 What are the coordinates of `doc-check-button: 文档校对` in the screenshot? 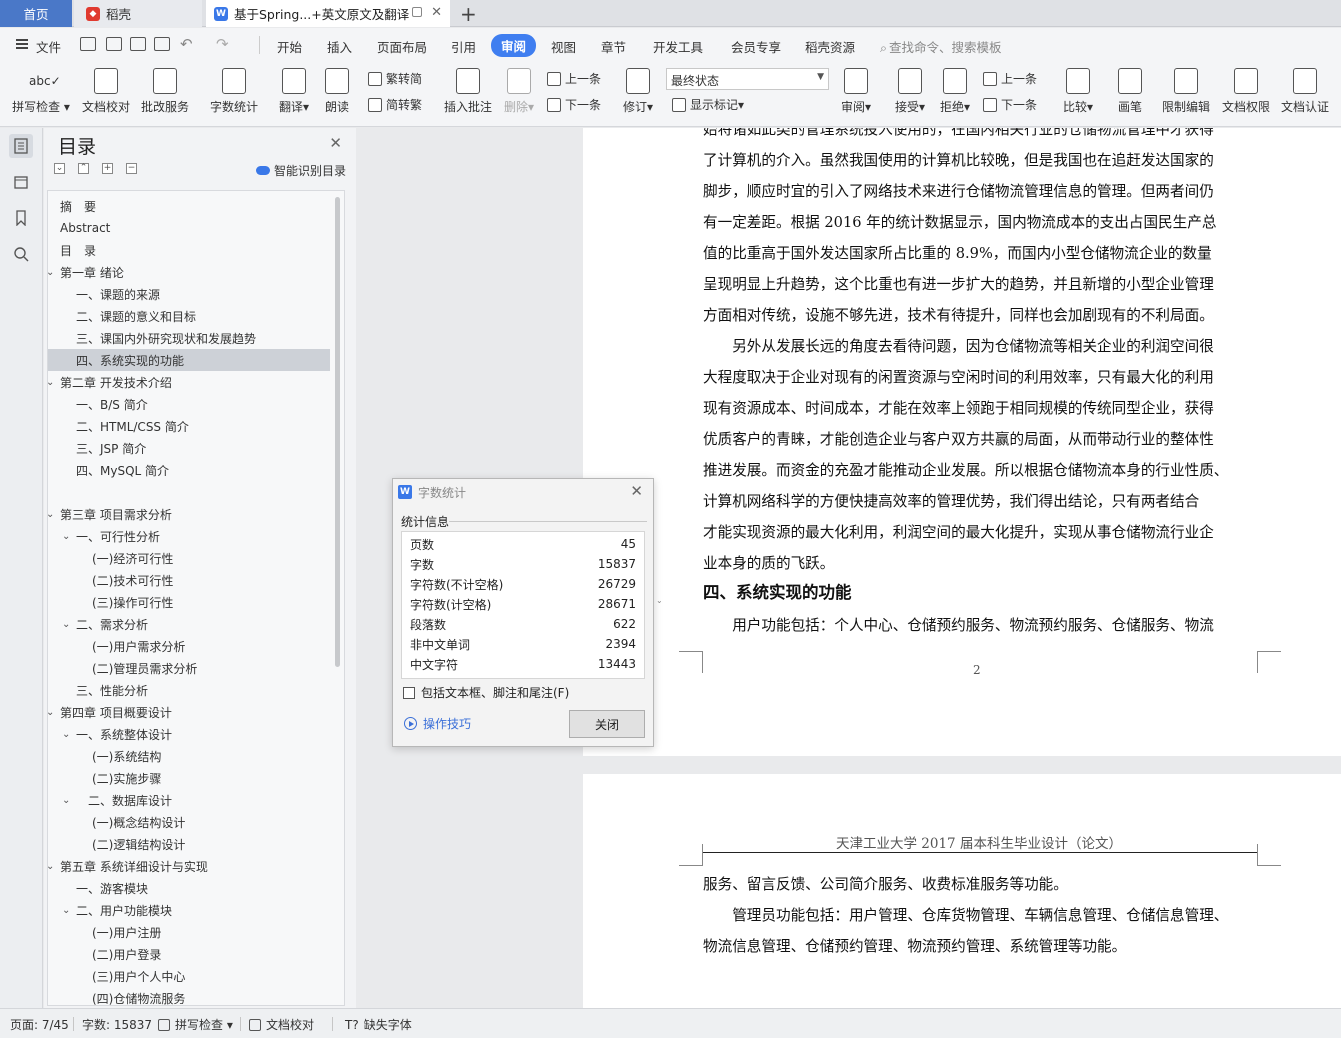 It's located at (106, 88).